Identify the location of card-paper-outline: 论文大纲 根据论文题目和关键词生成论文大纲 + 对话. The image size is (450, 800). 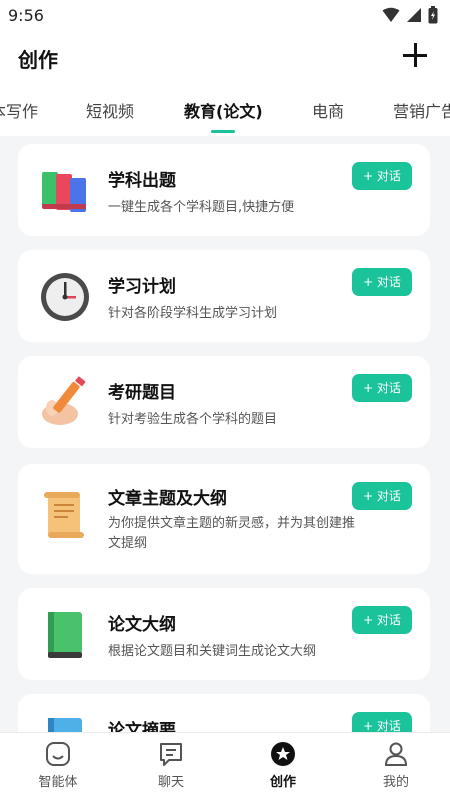
(224, 634).